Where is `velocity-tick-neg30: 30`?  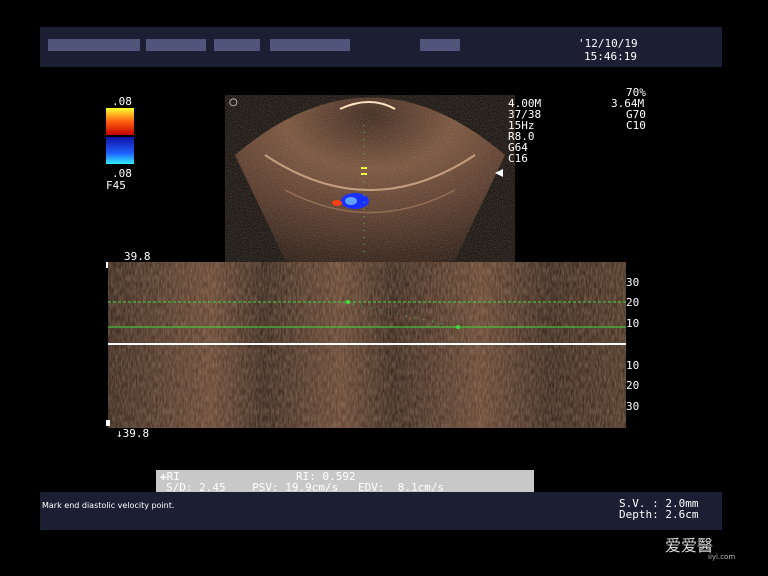
velocity-tick-neg30: 30 is located at coordinates (633, 406).